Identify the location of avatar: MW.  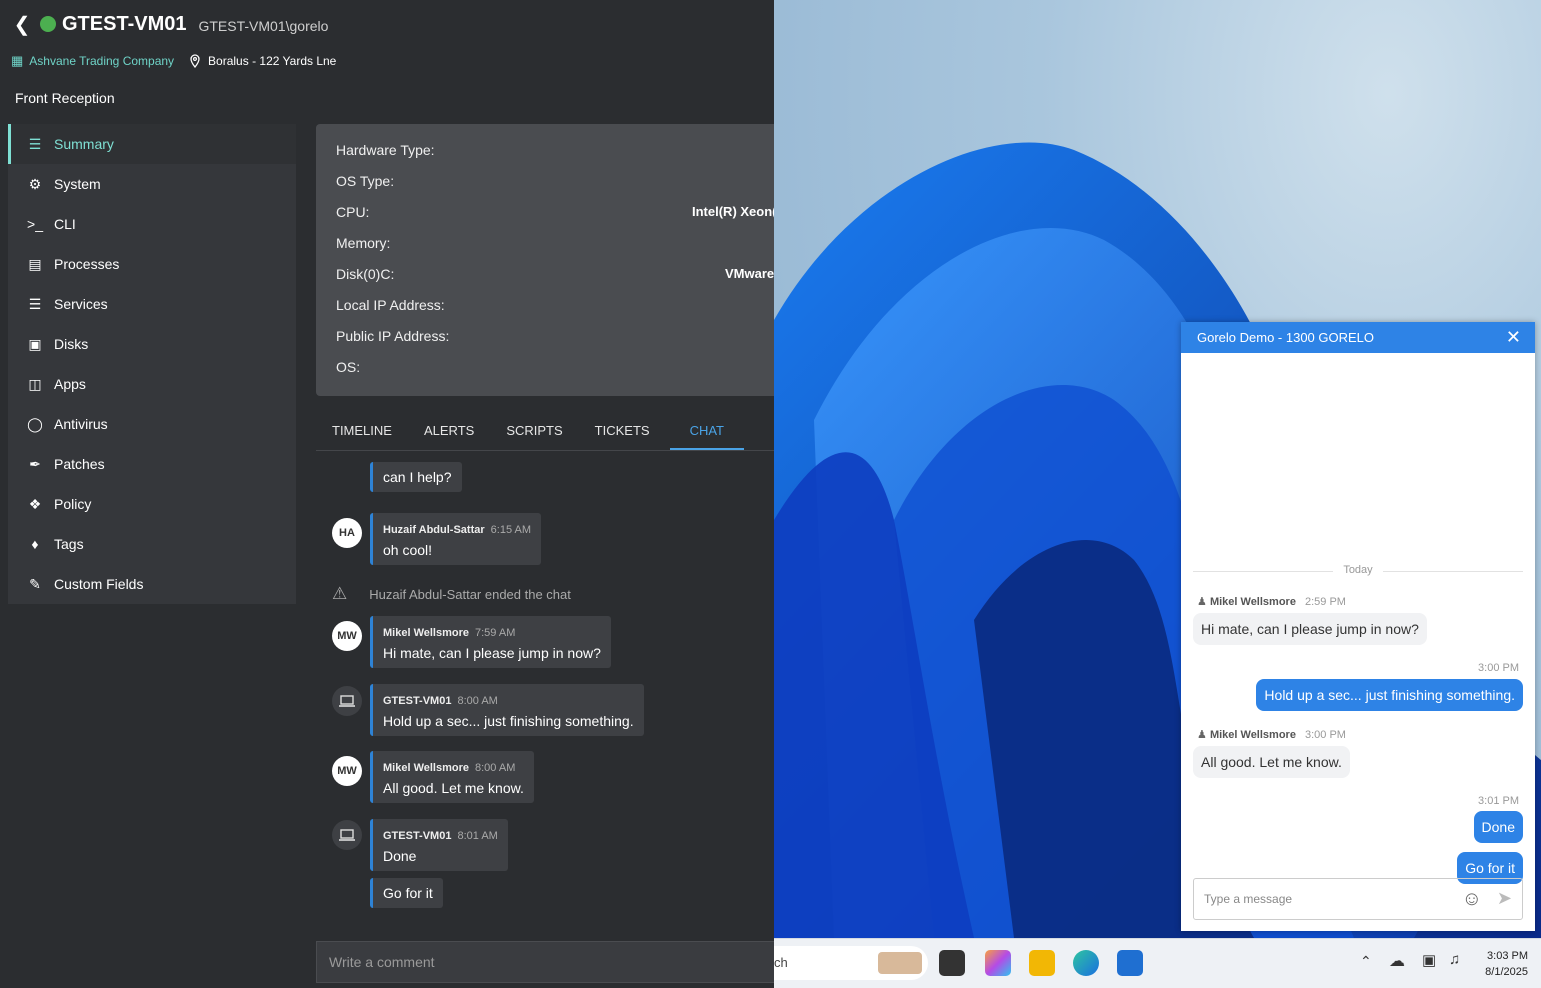
(347, 636).